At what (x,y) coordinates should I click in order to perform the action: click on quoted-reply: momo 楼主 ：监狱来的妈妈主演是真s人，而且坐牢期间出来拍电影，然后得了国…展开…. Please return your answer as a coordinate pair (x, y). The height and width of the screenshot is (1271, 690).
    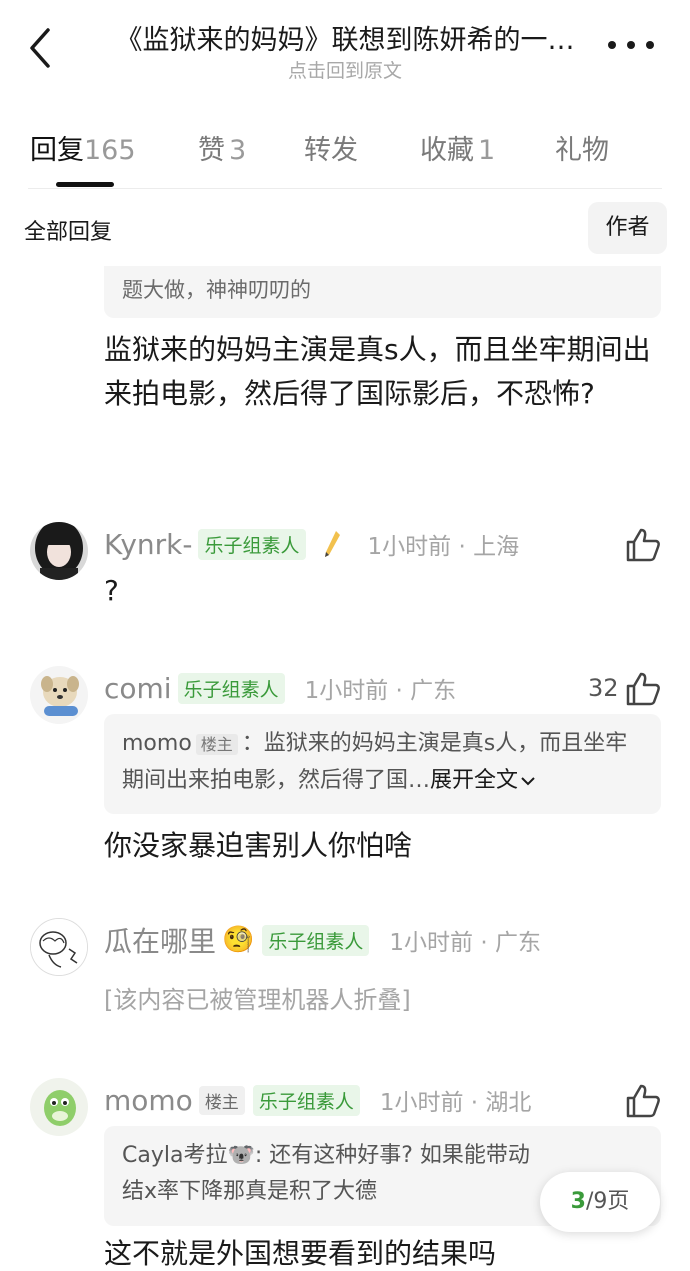
    Looking at the image, I should click on (382, 764).